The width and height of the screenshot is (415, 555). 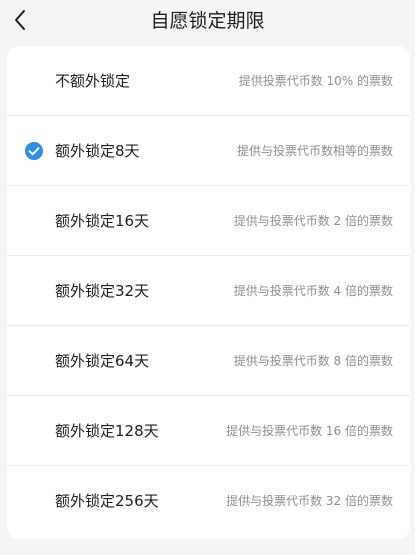 What do you see at coordinates (315, 81) in the screenshot?
I see `option-description: 提供投票代币数 10% 的票数` at bounding box center [315, 81].